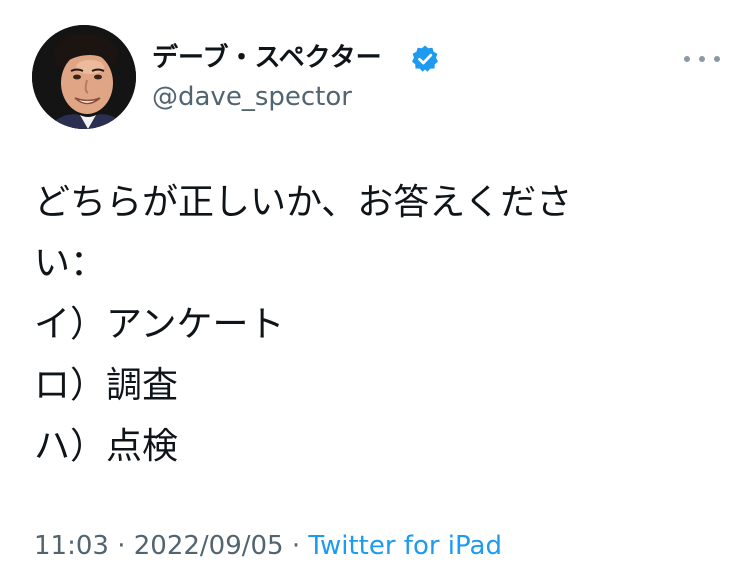 The height and width of the screenshot is (580, 750). What do you see at coordinates (425, 59) in the screenshot?
I see `verified-badge-icon` at bounding box center [425, 59].